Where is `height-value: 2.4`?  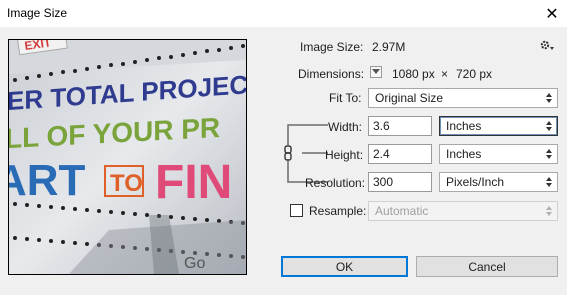 height-value: 2.4 is located at coordinates (381, 154).